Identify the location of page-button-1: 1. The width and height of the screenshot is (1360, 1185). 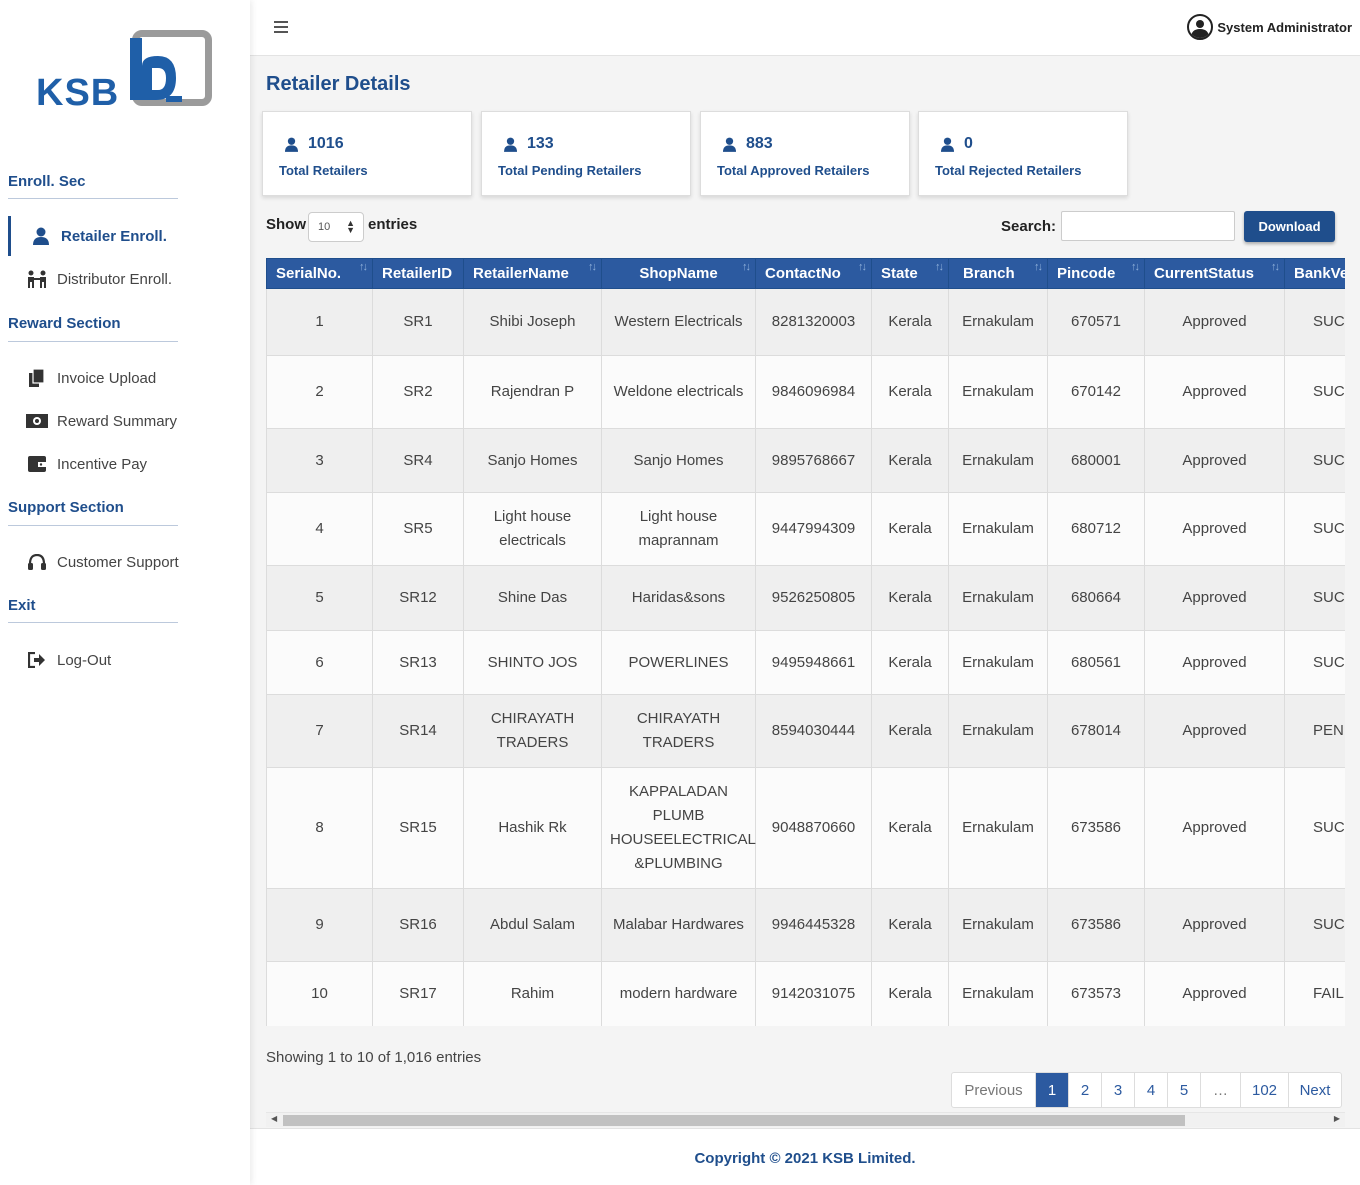
(1051, 1090).